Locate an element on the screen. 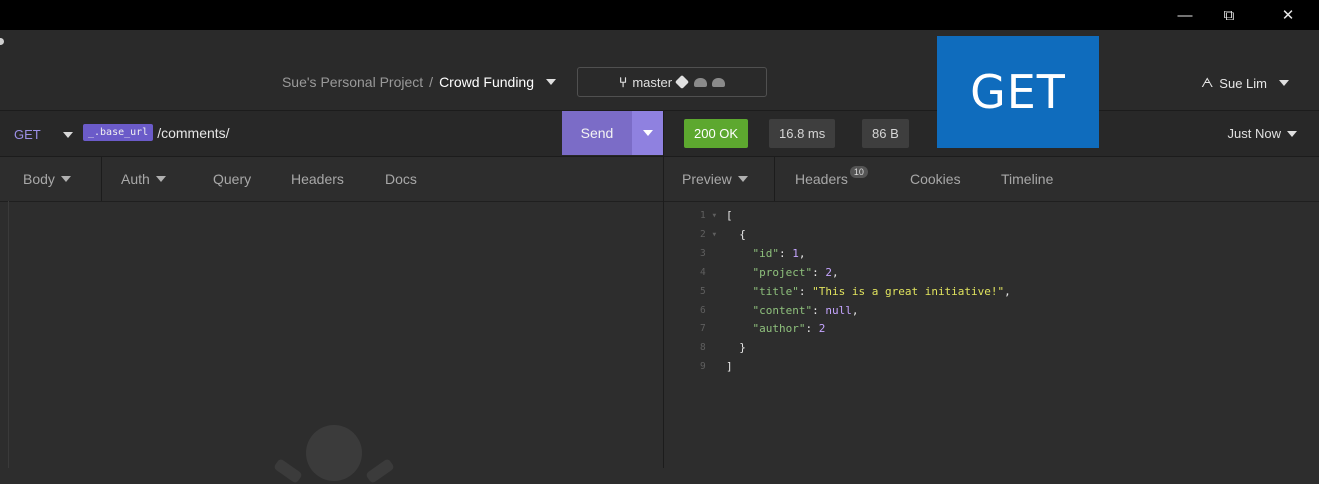 Image resolution: width=1319 pixels, height=484 pixels. line-number: 2 ▾ is located at coordinates (709, 234).